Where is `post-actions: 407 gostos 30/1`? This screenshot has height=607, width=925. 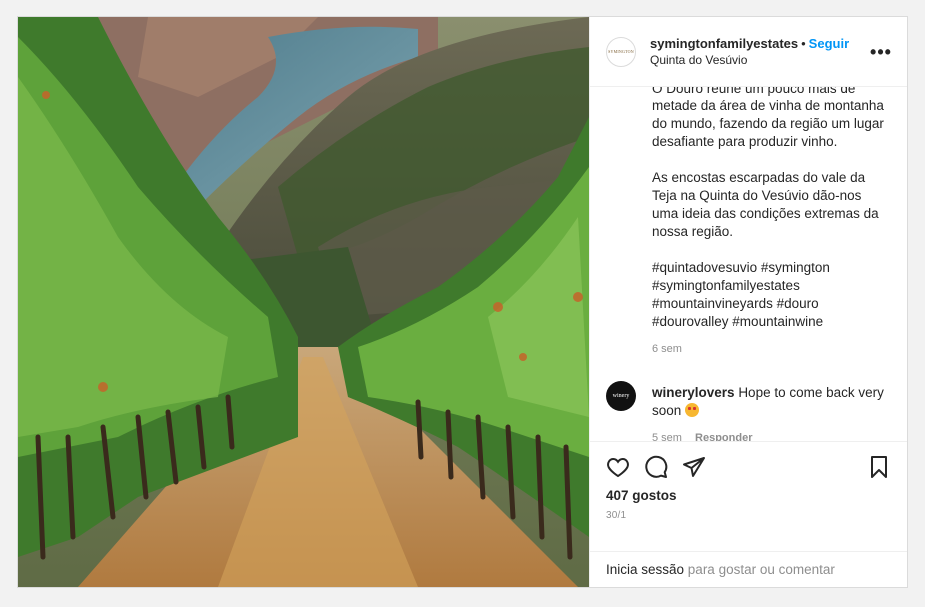 post-actions: 407 gostos 30/1 is located at coordinates (748, 496).